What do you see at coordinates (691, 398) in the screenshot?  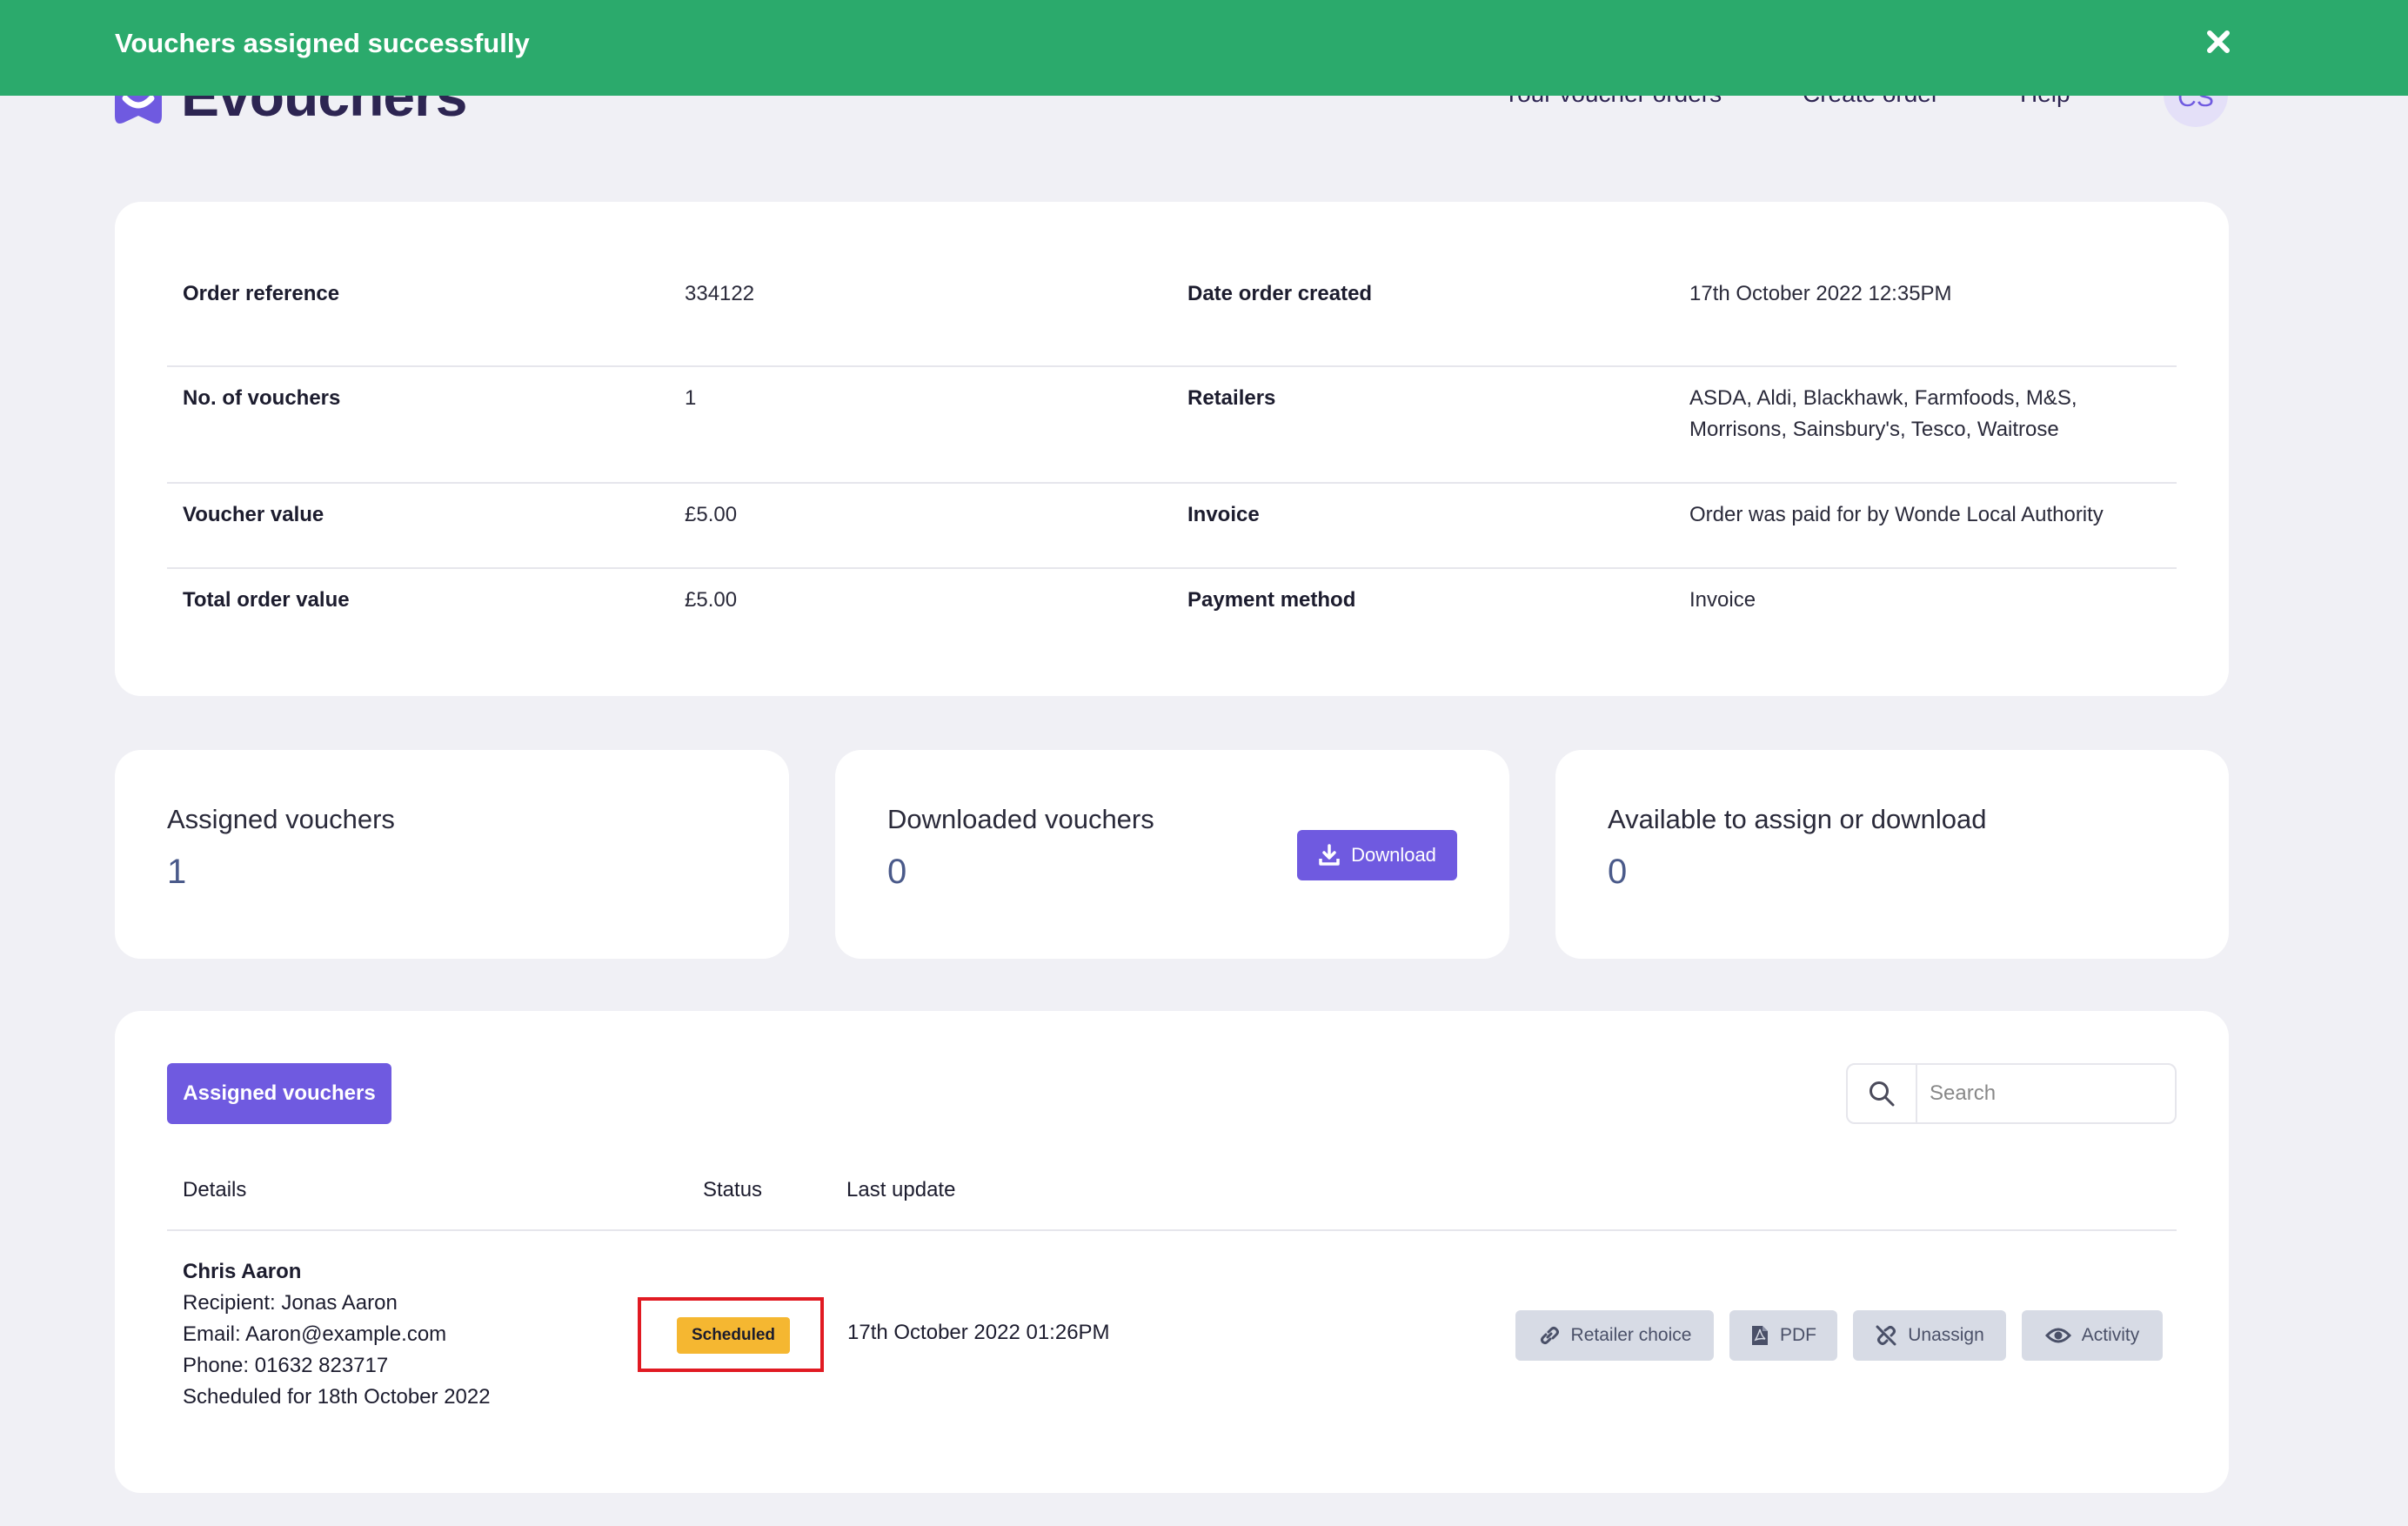 I see `num-vouchers-value: 1` at bounding box center [691, 398].